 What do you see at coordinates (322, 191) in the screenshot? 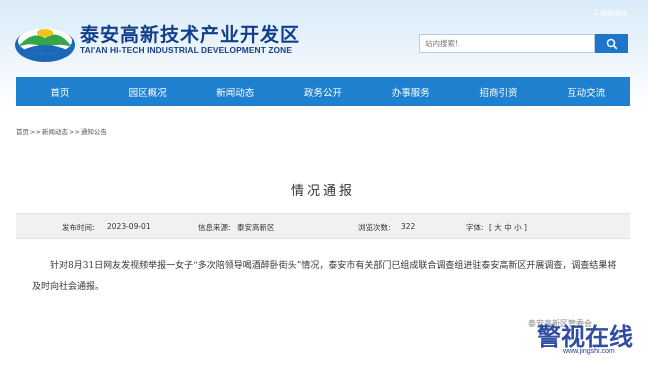
I see `article-title: 情况通报` at bounding box center [322, 191].